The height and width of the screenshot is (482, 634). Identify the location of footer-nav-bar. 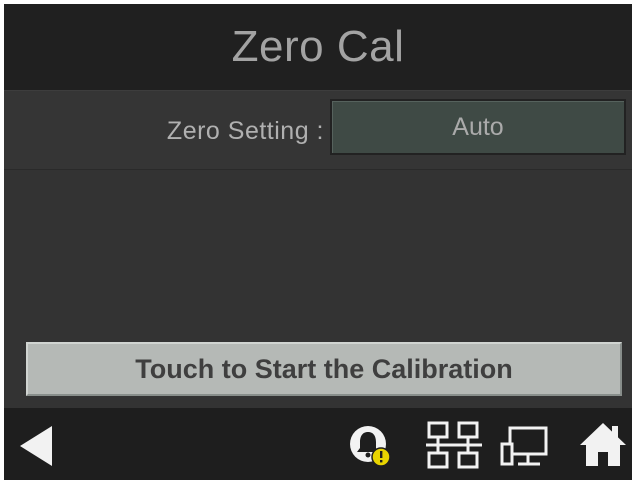
(318, 444).